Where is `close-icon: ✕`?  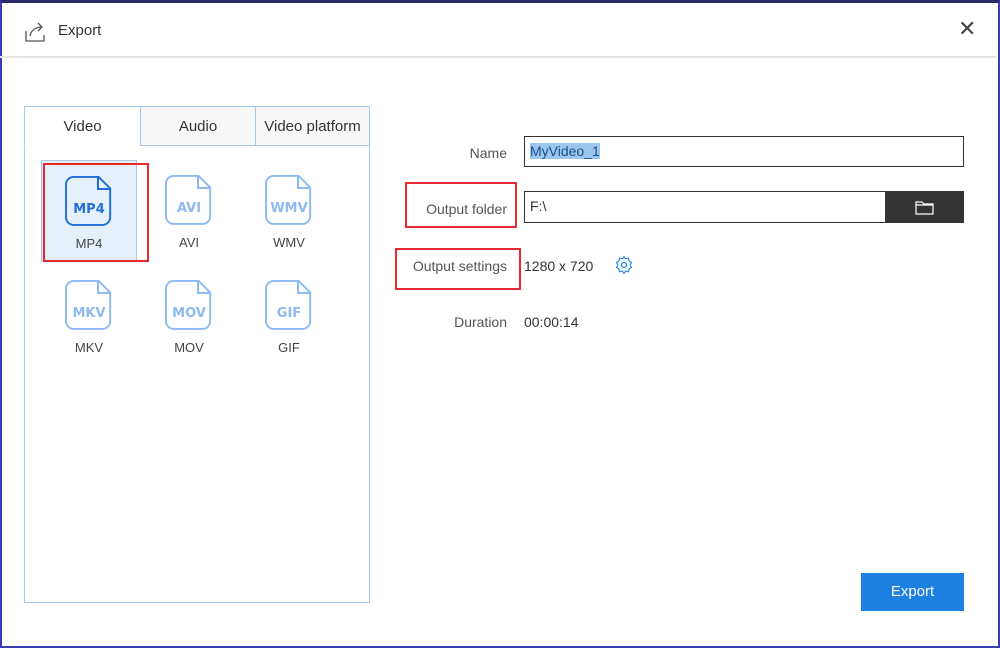
close-icon: ✕ is located at coordinates (967, 29).